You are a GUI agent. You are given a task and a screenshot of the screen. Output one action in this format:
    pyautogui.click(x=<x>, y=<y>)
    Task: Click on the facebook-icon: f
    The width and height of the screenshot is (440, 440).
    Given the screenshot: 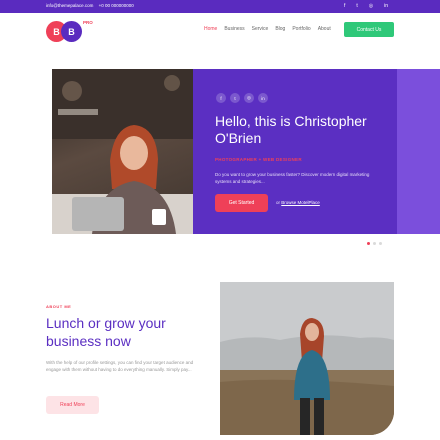 What is the action you would take?
    pyautogui.click(x=344, y=6)
    